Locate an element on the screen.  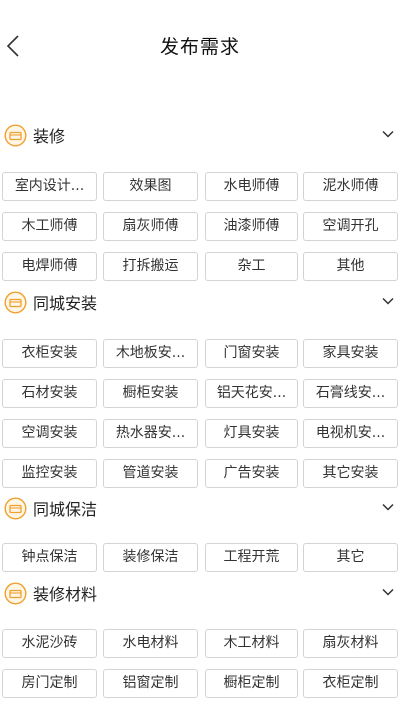
tag-button: 空调安装 is located at coordinates (49, 433).